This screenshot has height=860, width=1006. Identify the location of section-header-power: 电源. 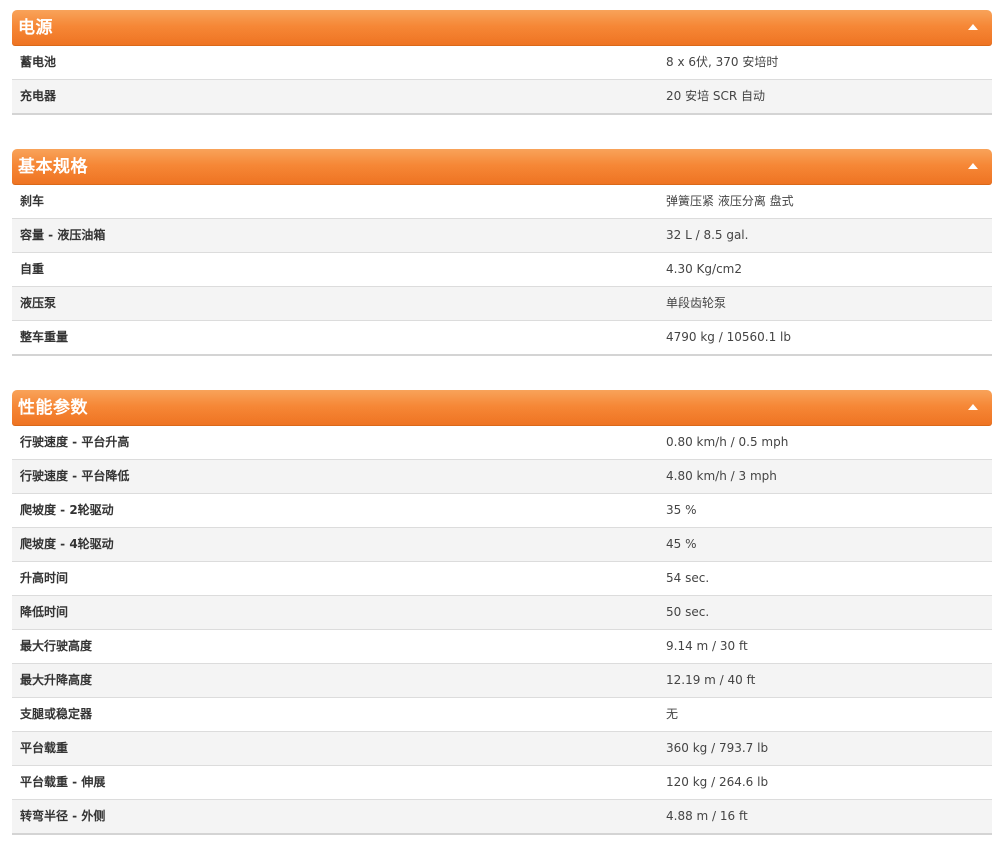
(502, 28).